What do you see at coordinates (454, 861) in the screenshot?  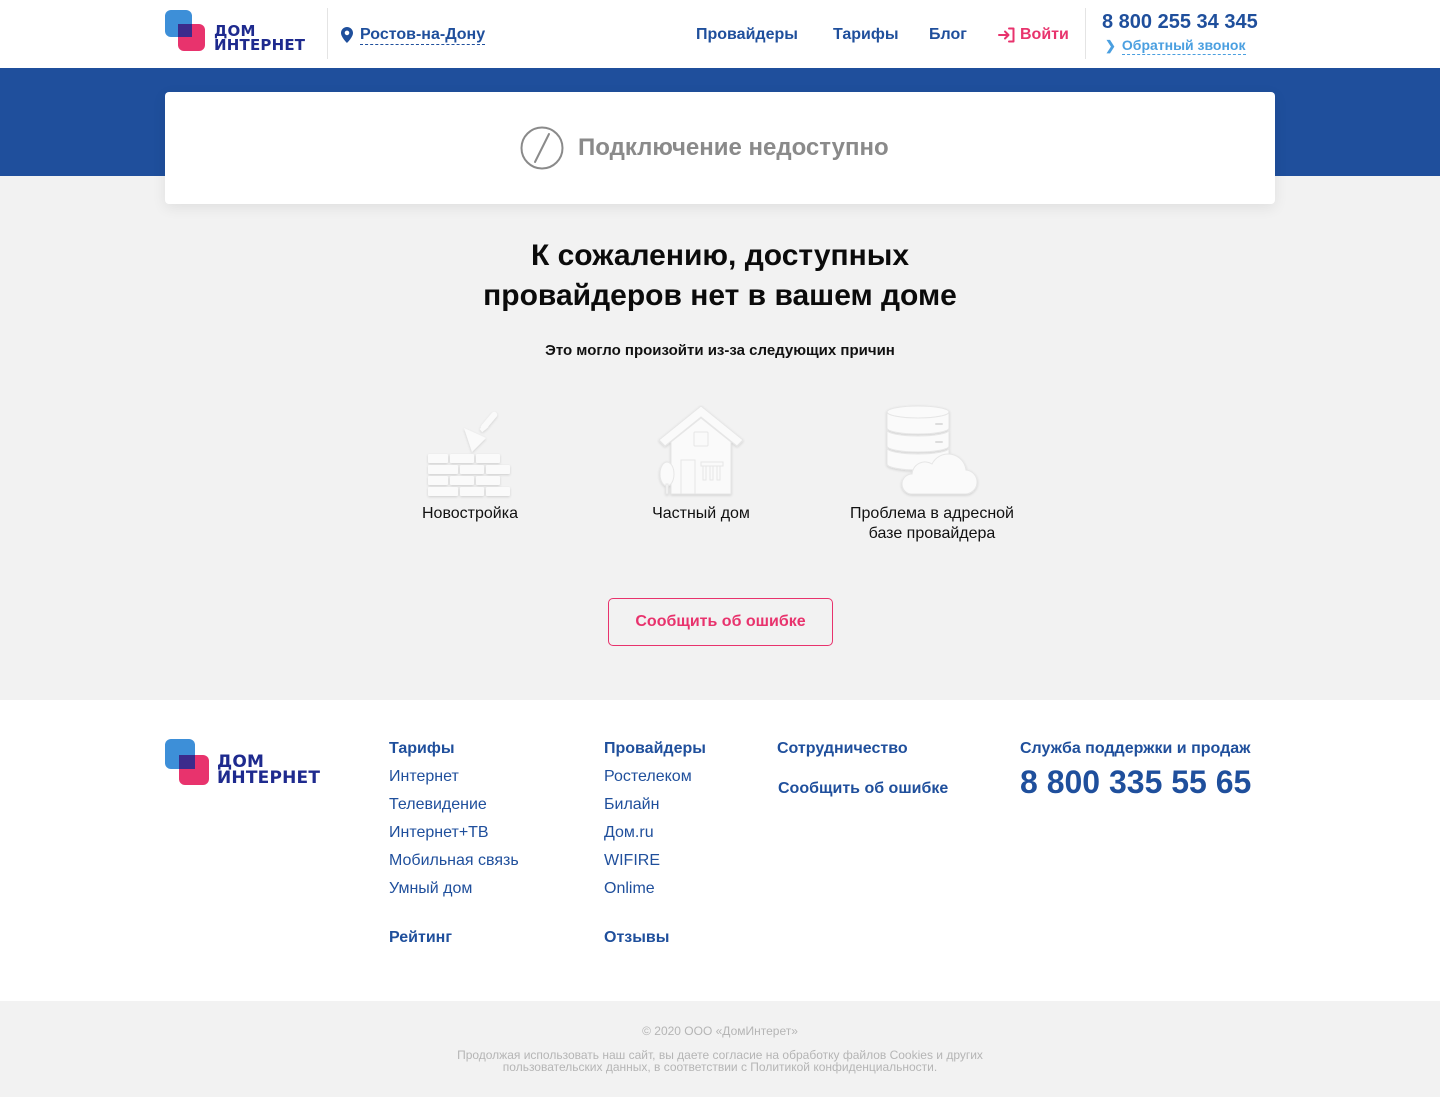 I see `footer-link-mobile: Мобильная связь` at bounding box center [454, 861].